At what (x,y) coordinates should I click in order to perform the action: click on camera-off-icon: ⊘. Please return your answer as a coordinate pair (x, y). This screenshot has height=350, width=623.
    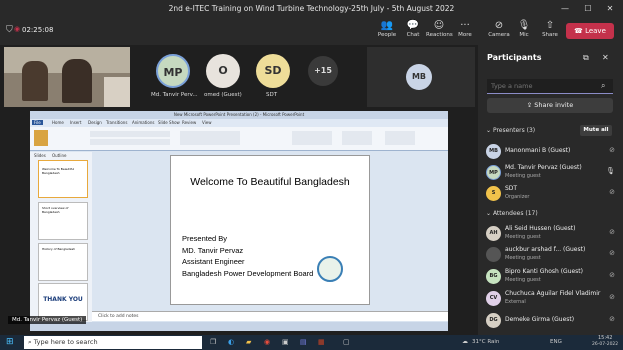
    Looking at the image, I should click on (499, 25).